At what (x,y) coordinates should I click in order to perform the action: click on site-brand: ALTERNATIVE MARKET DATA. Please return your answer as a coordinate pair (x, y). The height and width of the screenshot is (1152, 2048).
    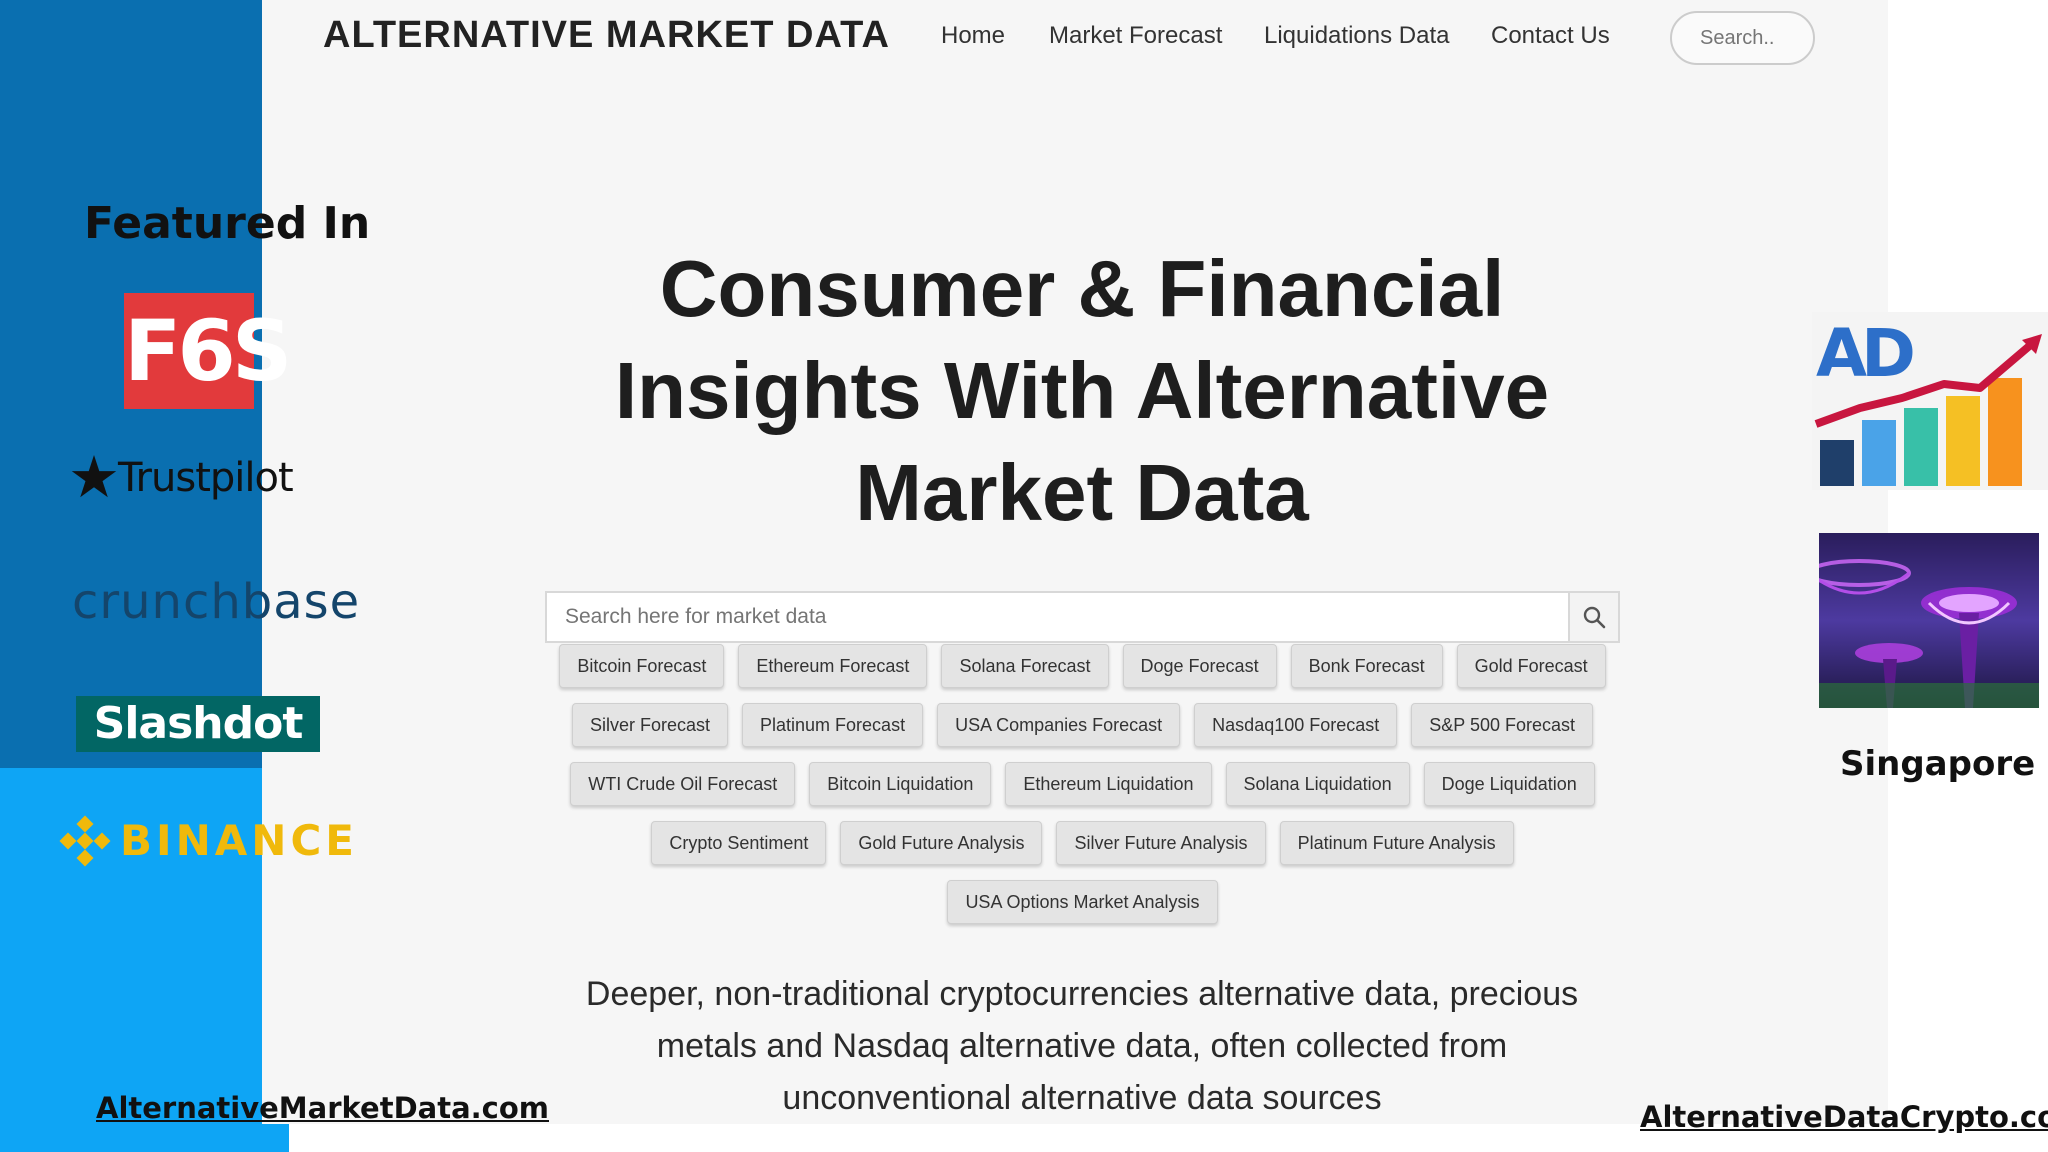
    Looking at the image, I should click on (606, 35).